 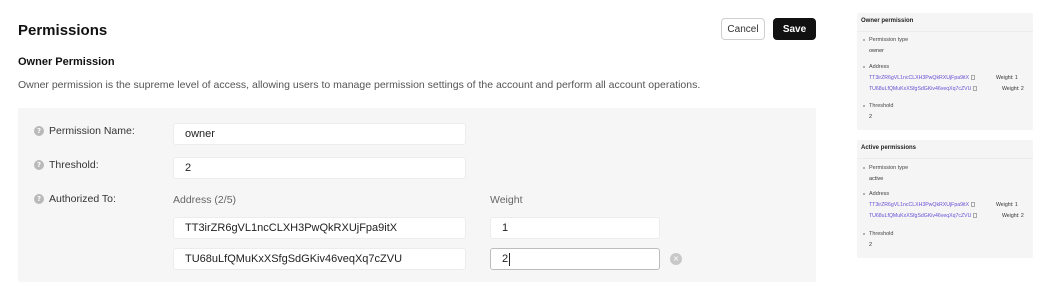 I want to click on weight-input-1: 1, so click(x=575, y=228).